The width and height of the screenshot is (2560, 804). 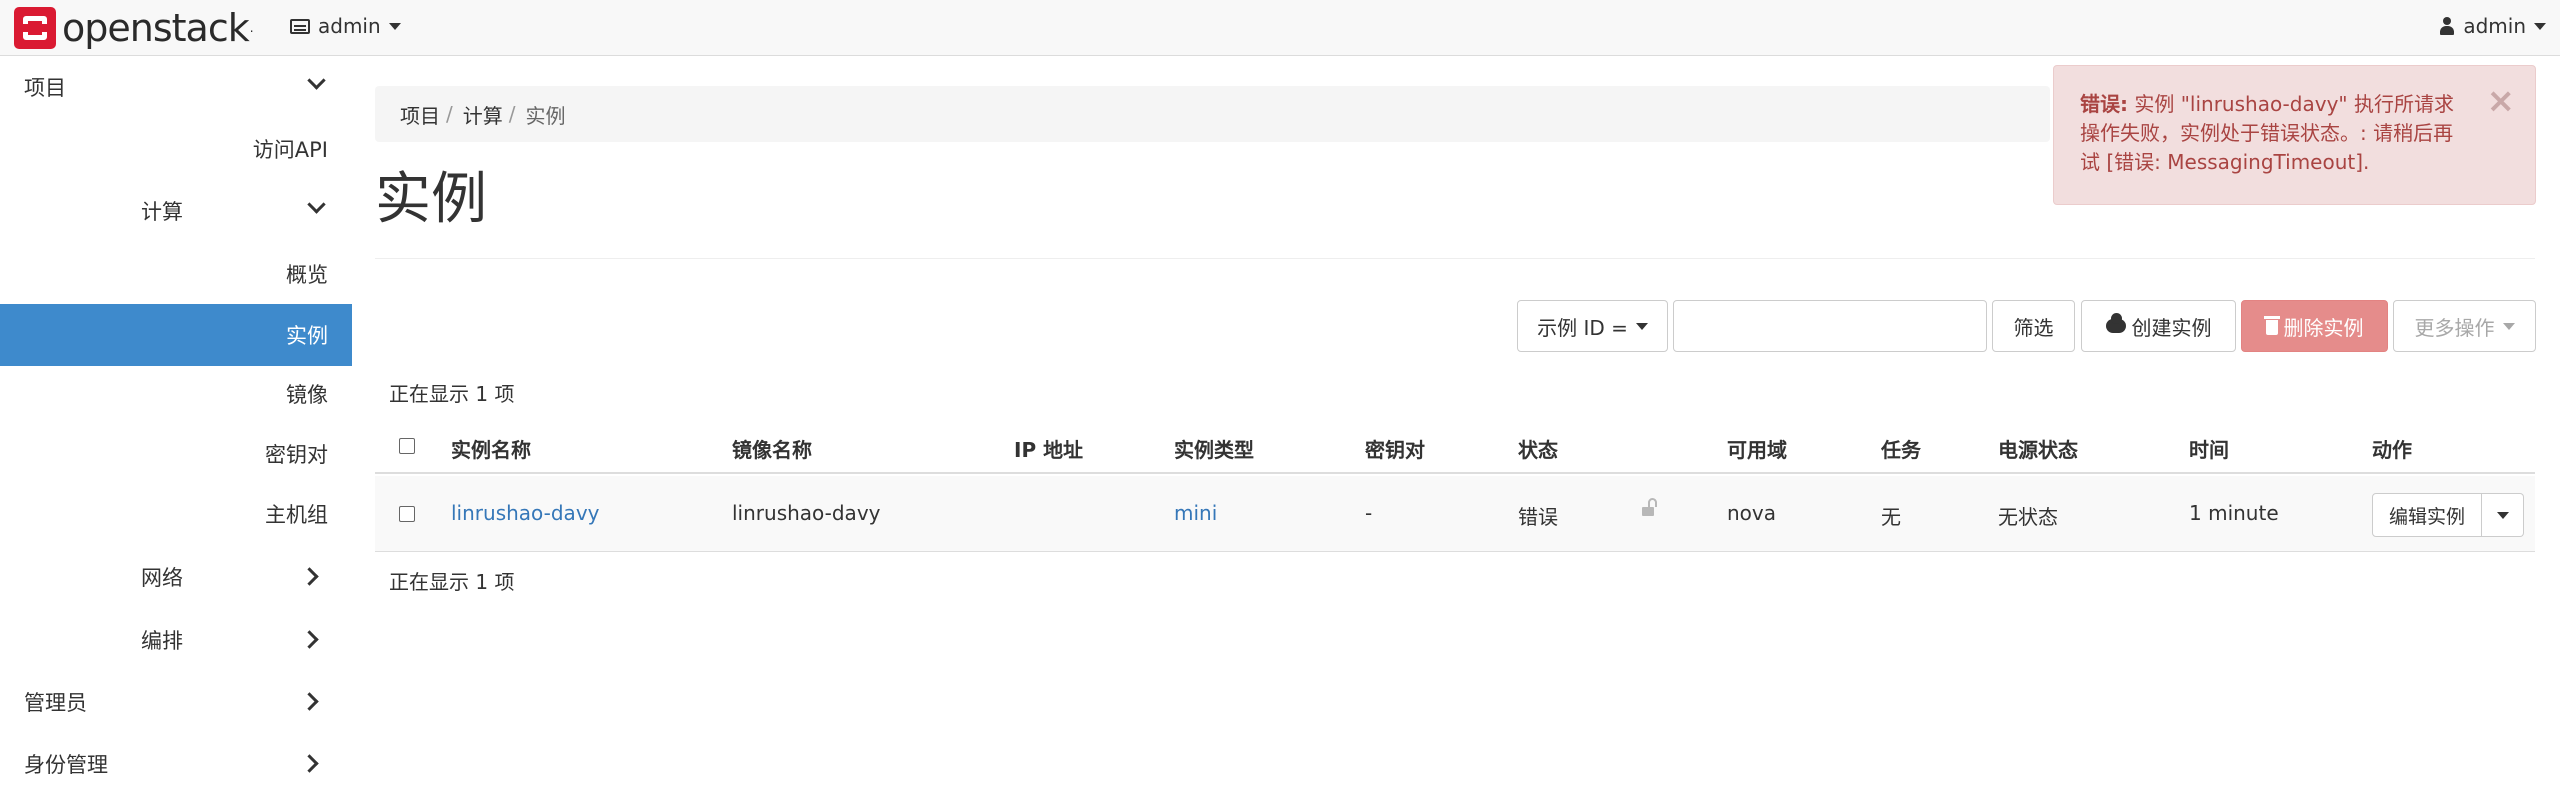 I want to click on column-header-name: 实例名称, so click(x=491, y=448).